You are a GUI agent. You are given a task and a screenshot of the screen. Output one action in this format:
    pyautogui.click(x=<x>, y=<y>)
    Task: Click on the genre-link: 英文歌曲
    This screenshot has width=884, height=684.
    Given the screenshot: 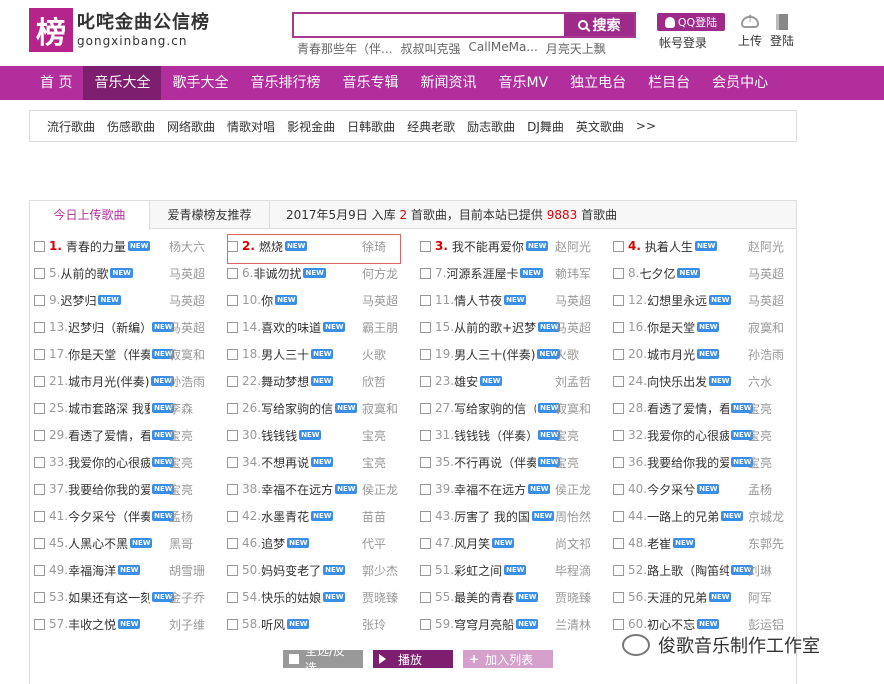 What is the action you would take?
    pyautogui.click(x=600, y=126)
    